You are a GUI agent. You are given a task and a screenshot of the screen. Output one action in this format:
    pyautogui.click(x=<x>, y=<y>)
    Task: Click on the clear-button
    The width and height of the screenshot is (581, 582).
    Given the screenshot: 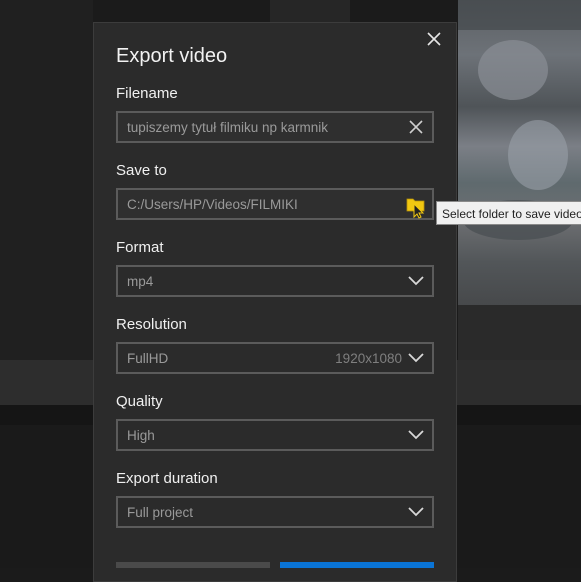 What is the action you would take?
    pyautogui.click(x=416, y=128)
    